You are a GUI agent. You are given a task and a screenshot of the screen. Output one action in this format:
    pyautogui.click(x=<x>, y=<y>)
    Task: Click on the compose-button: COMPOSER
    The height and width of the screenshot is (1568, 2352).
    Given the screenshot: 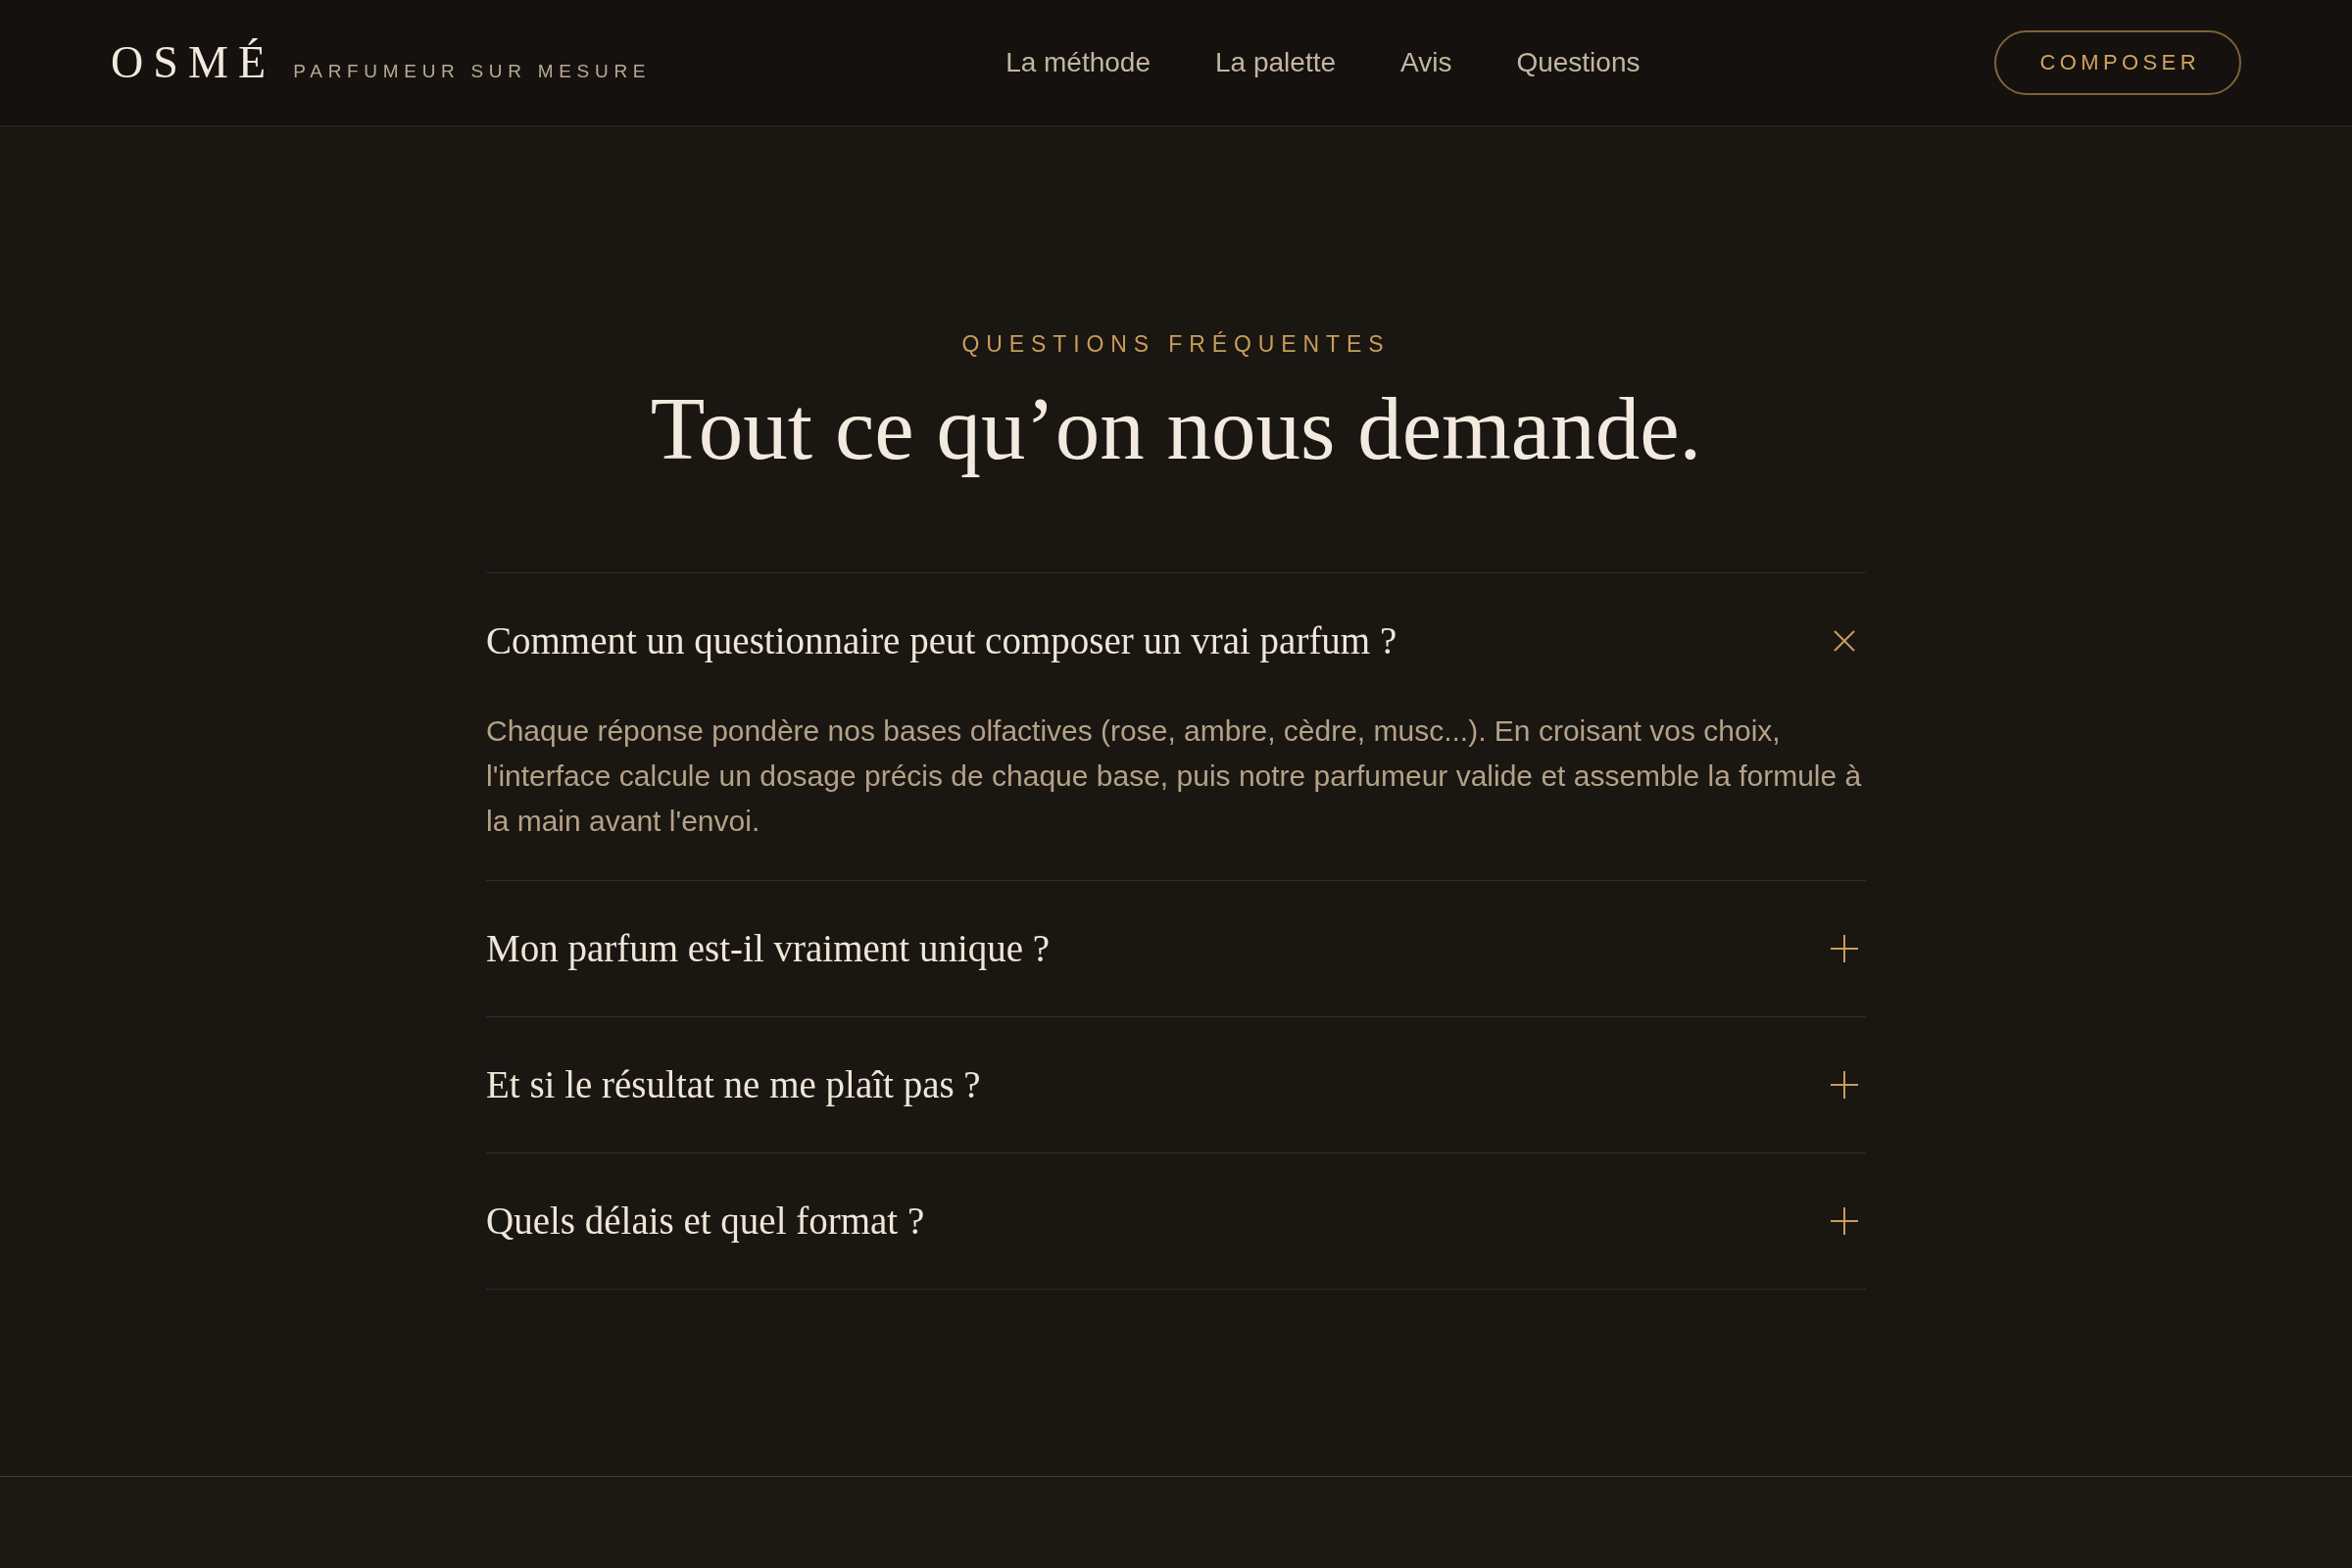 What is the action you would take?
    pyautogui.click(x=2117, y=62)
    